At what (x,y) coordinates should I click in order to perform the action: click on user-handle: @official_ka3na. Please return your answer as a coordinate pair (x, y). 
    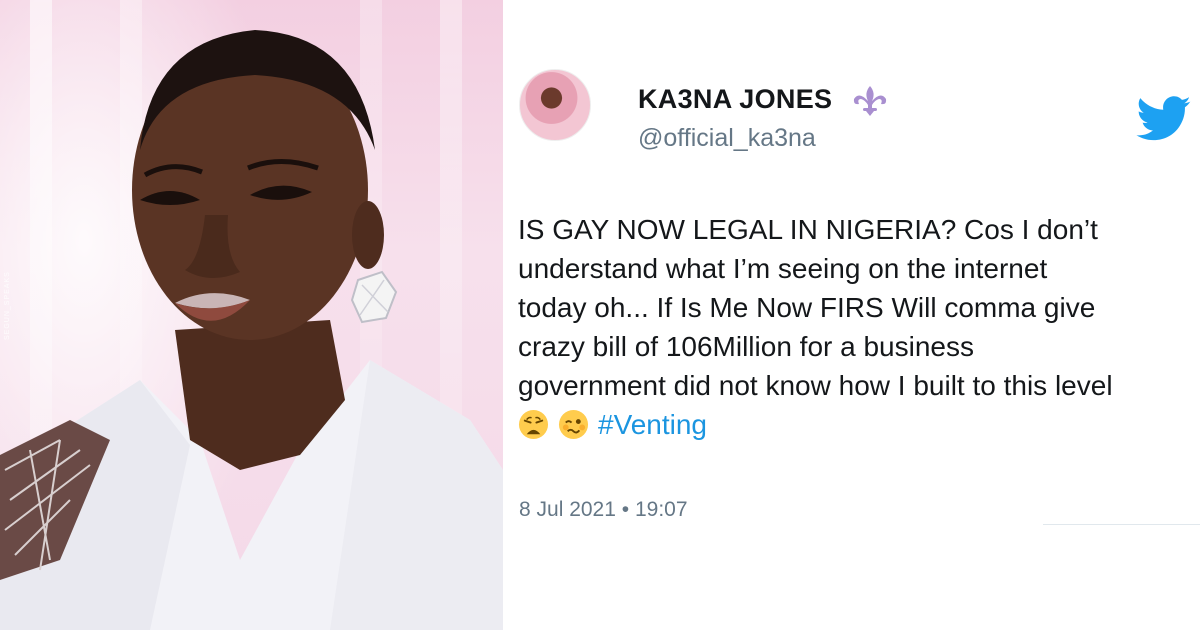
    Looking at the image, I should click on (727, 138).